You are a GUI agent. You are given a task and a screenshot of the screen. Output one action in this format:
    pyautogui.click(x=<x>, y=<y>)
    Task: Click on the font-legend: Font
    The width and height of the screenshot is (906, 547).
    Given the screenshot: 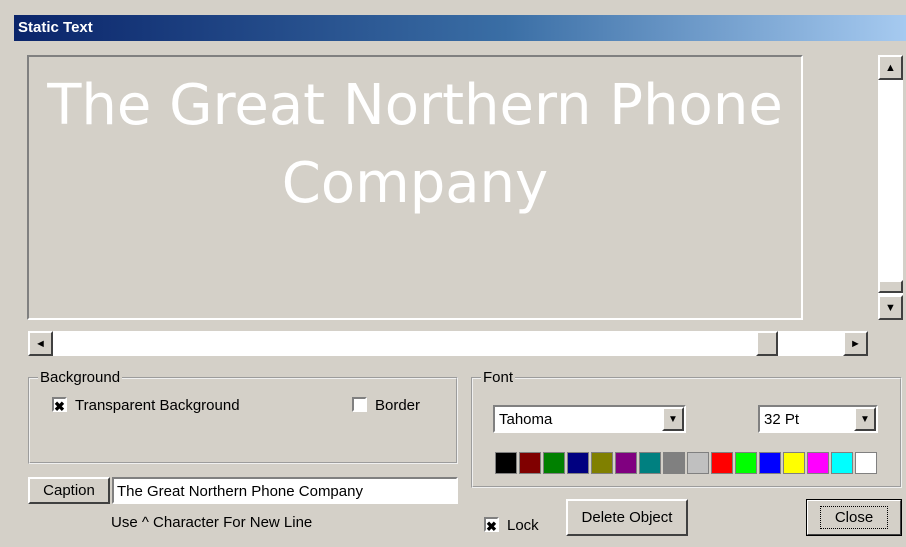 What is the action you would take?
    pyautogui.click(x=498, y=377)
    